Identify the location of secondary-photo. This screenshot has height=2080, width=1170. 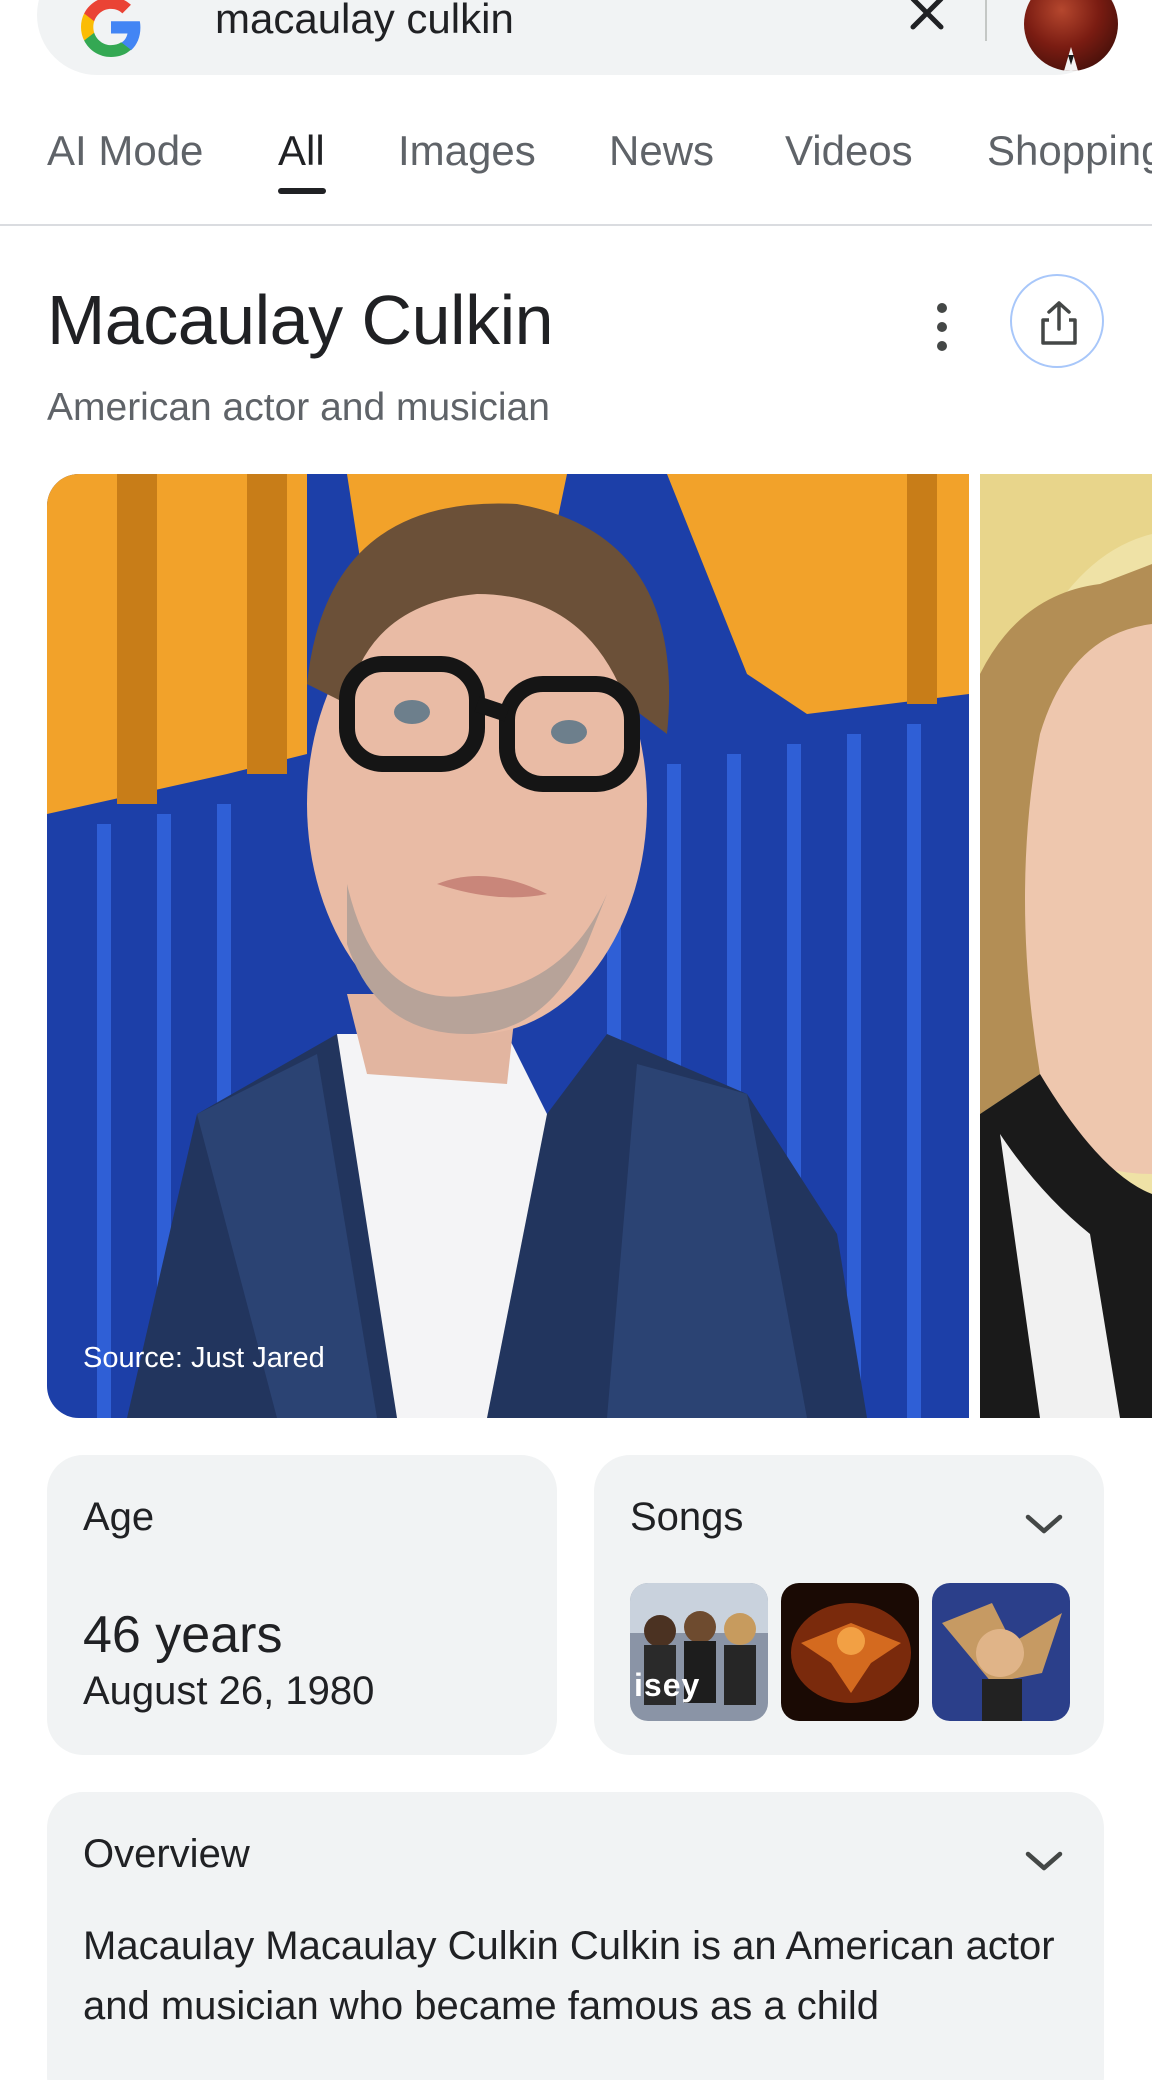
(1066, 946).